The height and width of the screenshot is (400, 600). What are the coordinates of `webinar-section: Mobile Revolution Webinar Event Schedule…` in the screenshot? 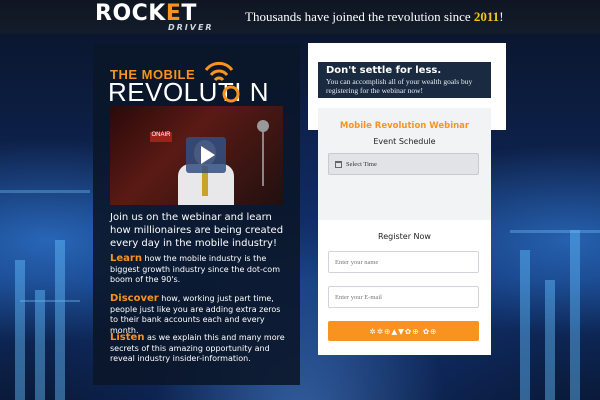 It's located at (404, 164).